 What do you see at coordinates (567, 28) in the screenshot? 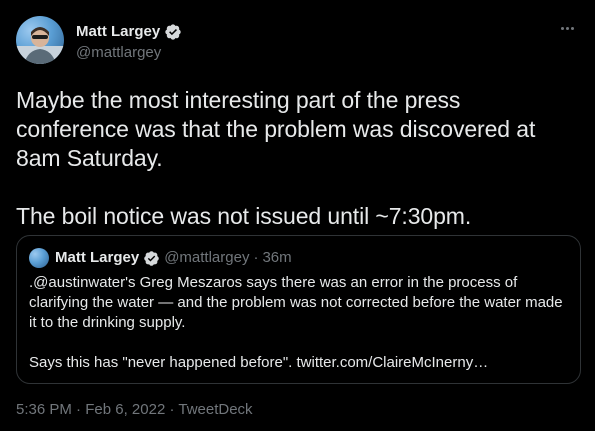
I see `more-options-icon` at bounding box center [567, 28].